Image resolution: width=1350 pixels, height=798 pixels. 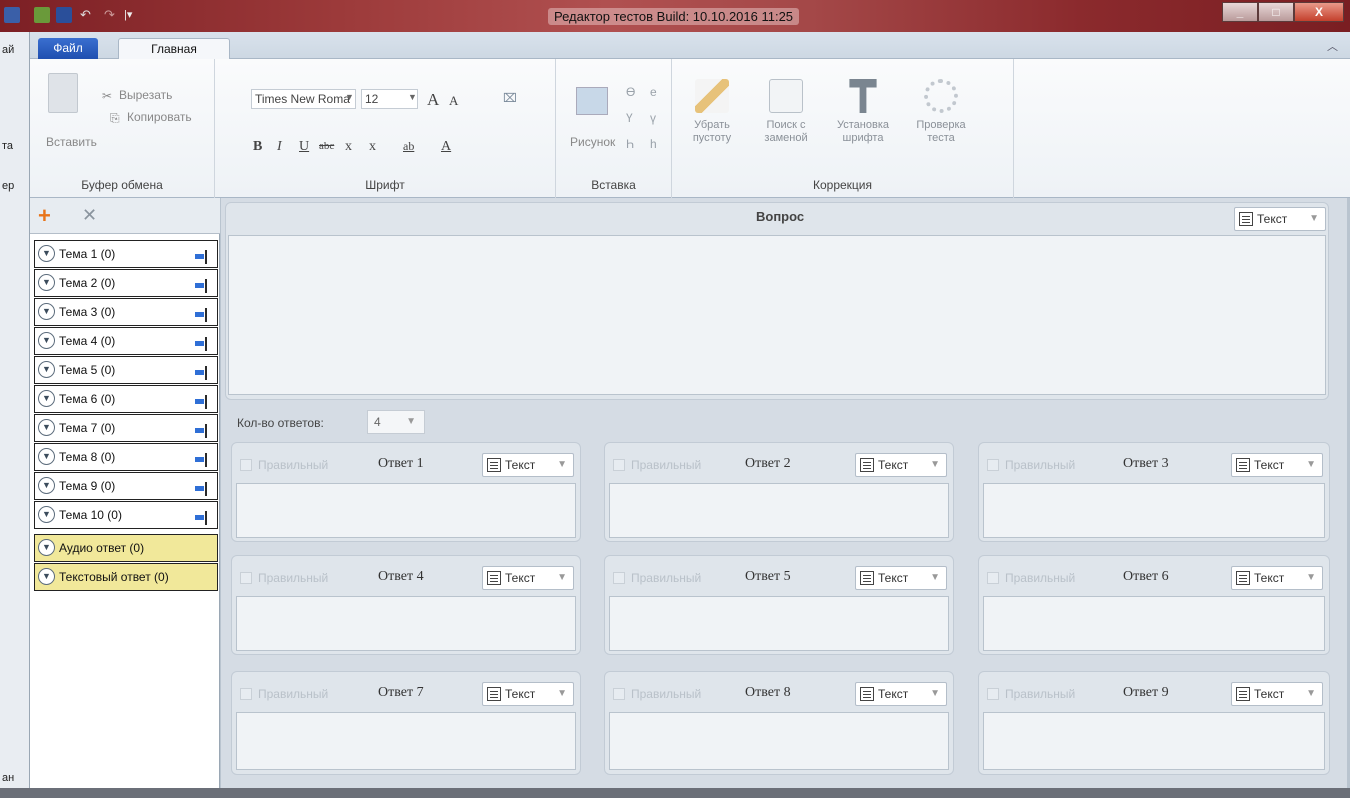 What do you see at coordinates (653, 92) in the screenshot?
I see `insert-char-button: е` at bounding box center [653, 92].